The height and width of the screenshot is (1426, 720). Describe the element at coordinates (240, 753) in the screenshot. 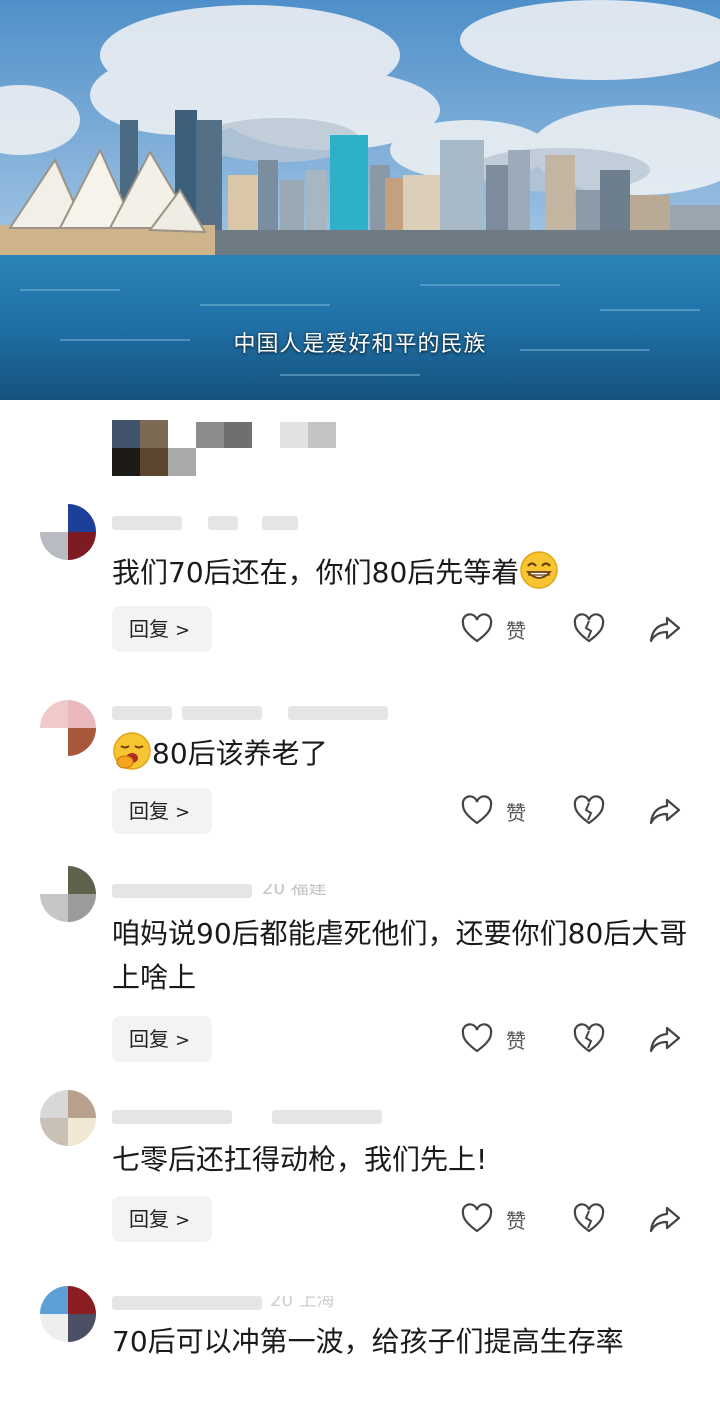

I see `comment-text-body: 80后该养老了` at that location.